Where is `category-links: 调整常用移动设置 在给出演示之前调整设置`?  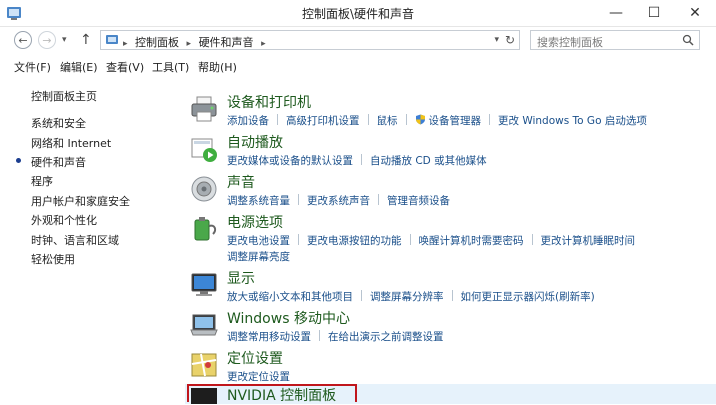
category-links: 调整常用移动设置 在给出演示之前调整设置 is located at coordinates (335, 336).